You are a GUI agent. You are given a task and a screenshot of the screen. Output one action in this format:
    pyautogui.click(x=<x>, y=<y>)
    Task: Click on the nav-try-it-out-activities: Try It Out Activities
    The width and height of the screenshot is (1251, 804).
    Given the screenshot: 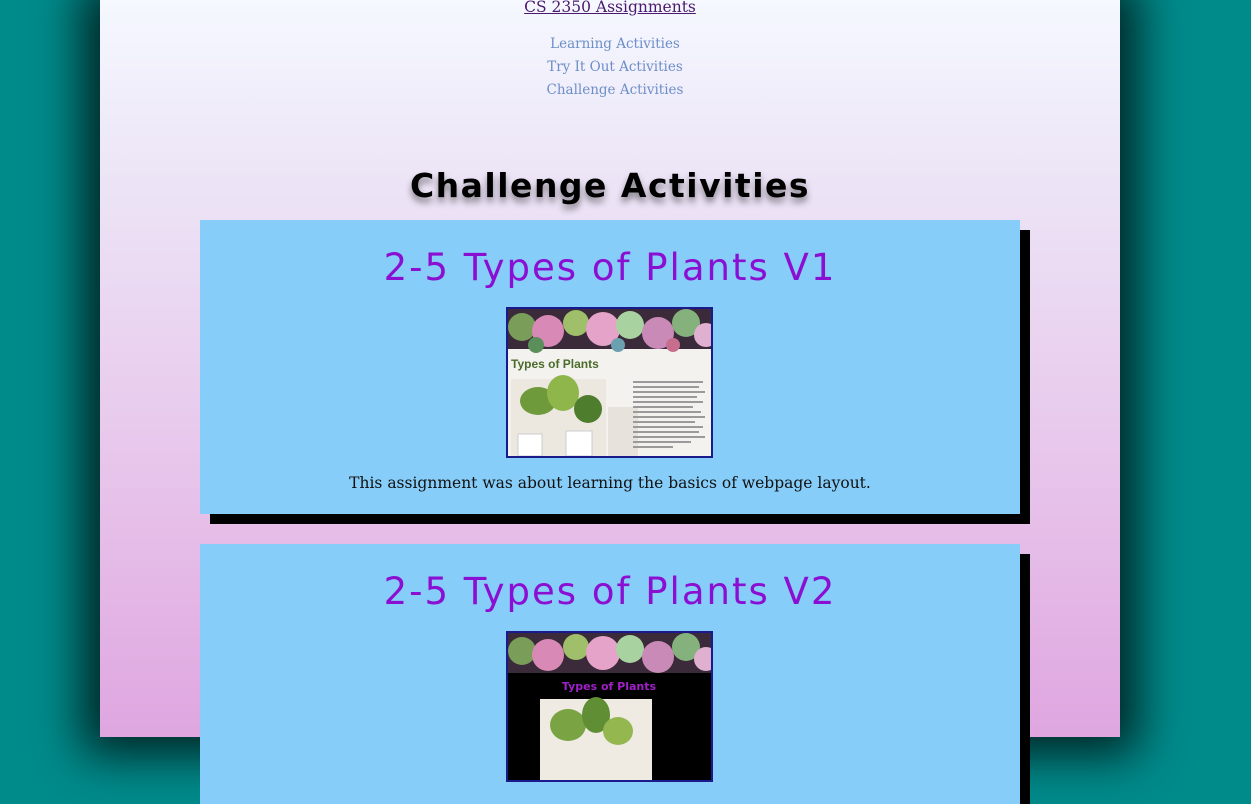 What is the action you would take?
    pyautogui.click(x=615, y=67)
    